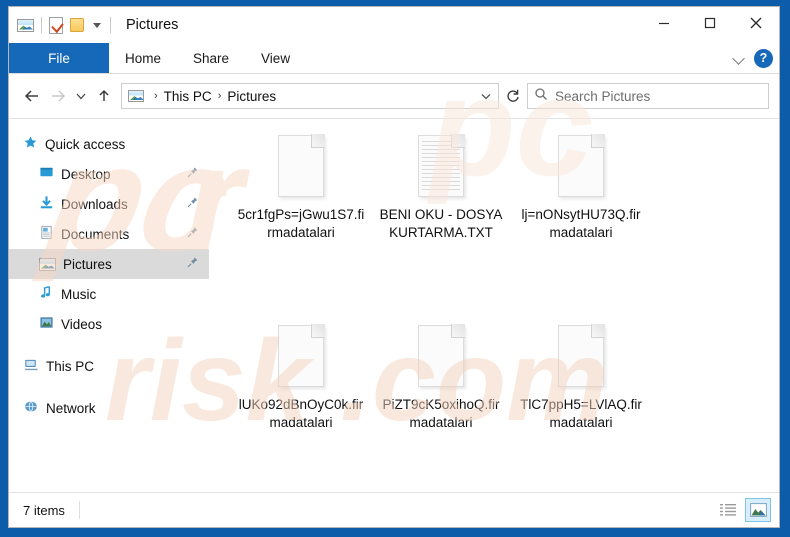 The width and height of the screenshot is (790, 537). I want to click on tab-view: View, so click(275, 58).